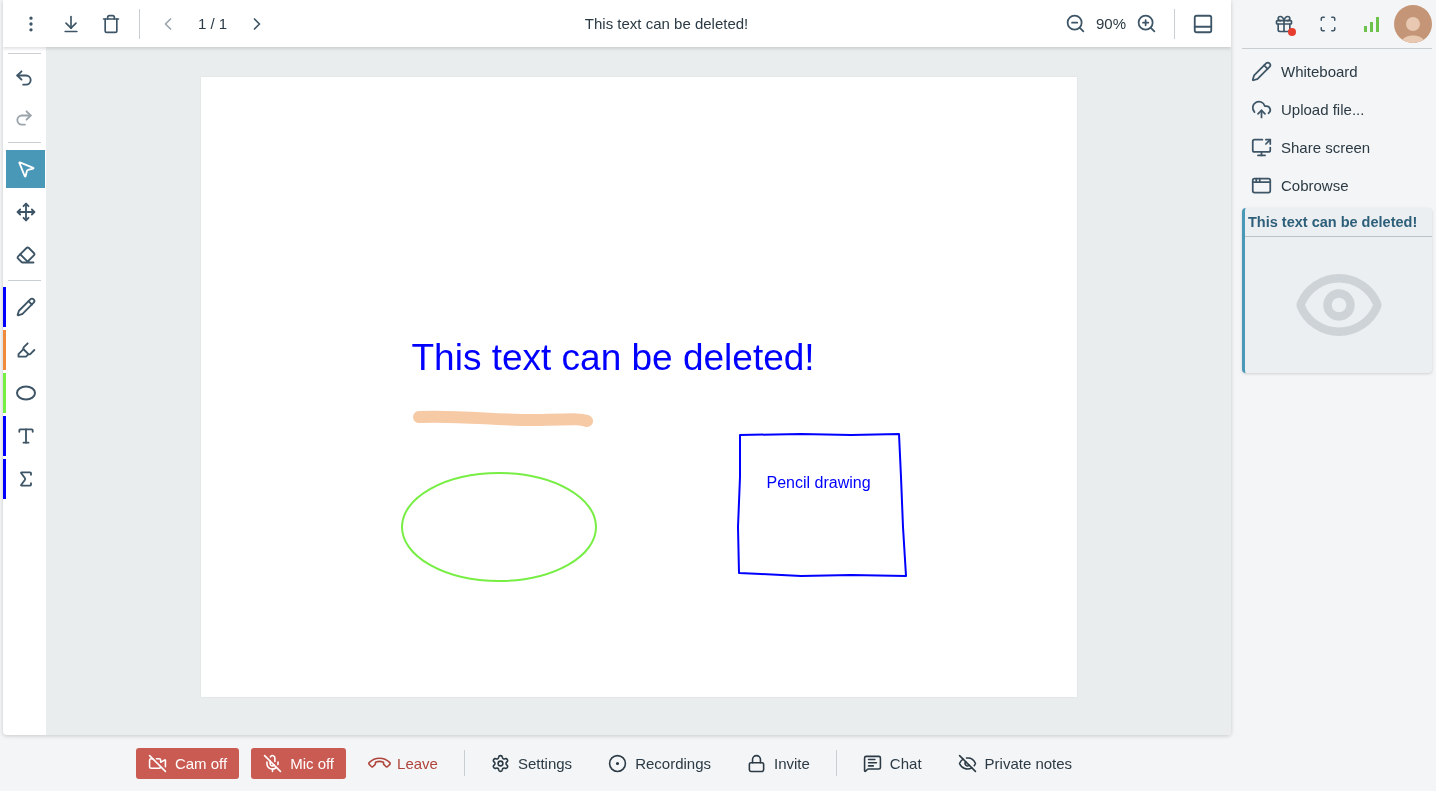 The height and width of the screenshot is (791, 1436). Describe the element at coordinates (25, 349) in the screenshot. I see `highlighter-icon` at that location.